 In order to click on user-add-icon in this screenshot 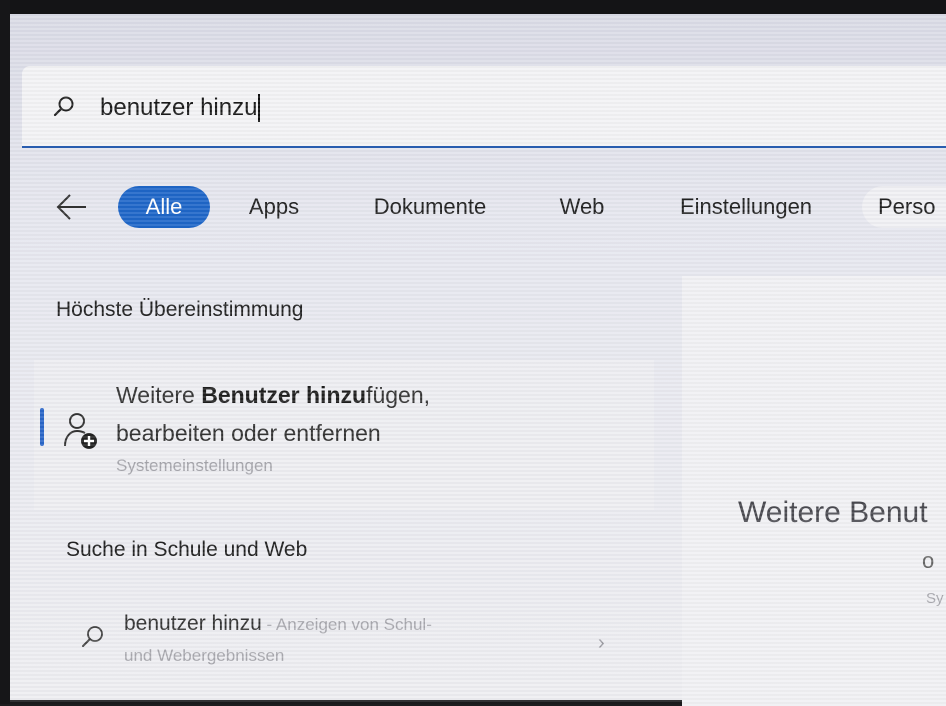, I will do `click(80, 431)`.